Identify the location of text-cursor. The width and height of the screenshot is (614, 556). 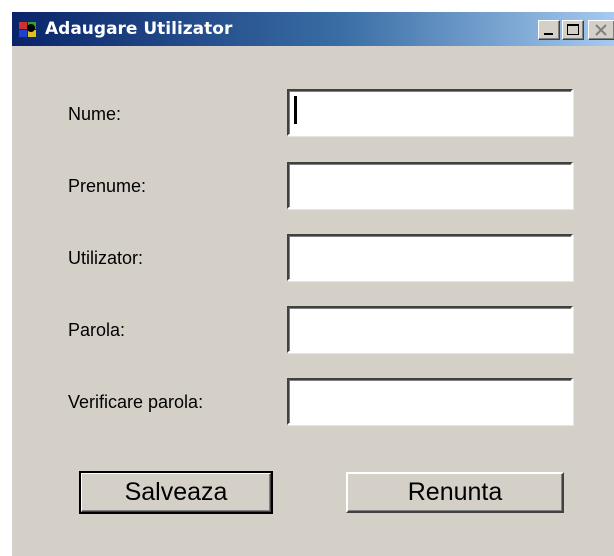
(295, 110).